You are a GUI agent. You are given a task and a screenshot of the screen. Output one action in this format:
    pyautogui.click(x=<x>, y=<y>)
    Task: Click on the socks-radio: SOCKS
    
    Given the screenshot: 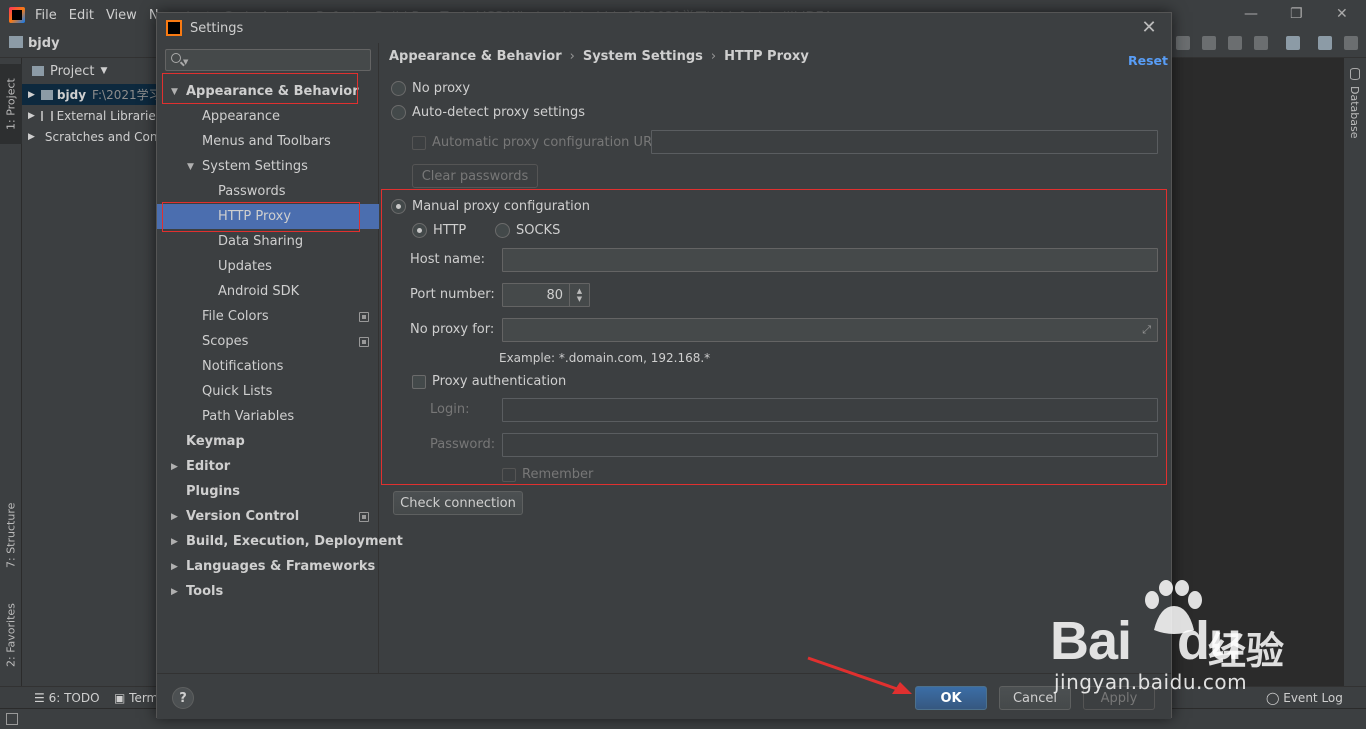 What is the action you would take?
    pyautogui.click(x=527, y=230)
    